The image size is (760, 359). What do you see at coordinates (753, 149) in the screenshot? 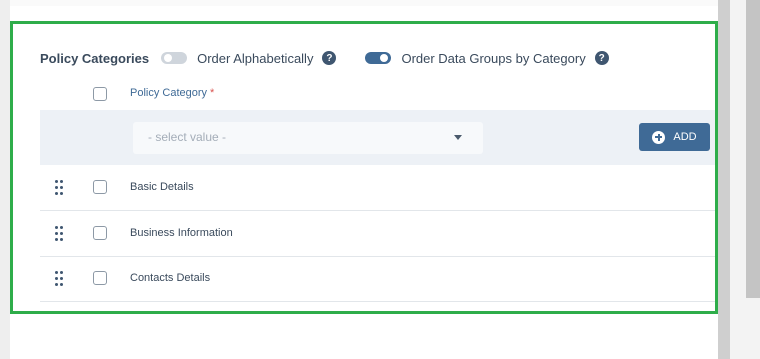
I see `scrollbar-thumb` at bounding box center [753, 149].